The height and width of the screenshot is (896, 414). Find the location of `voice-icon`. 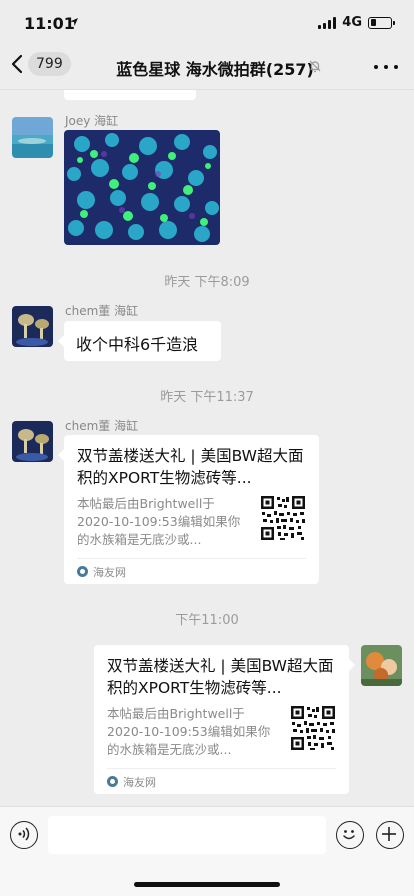

voice-icon is located at coordinates (24, 834).